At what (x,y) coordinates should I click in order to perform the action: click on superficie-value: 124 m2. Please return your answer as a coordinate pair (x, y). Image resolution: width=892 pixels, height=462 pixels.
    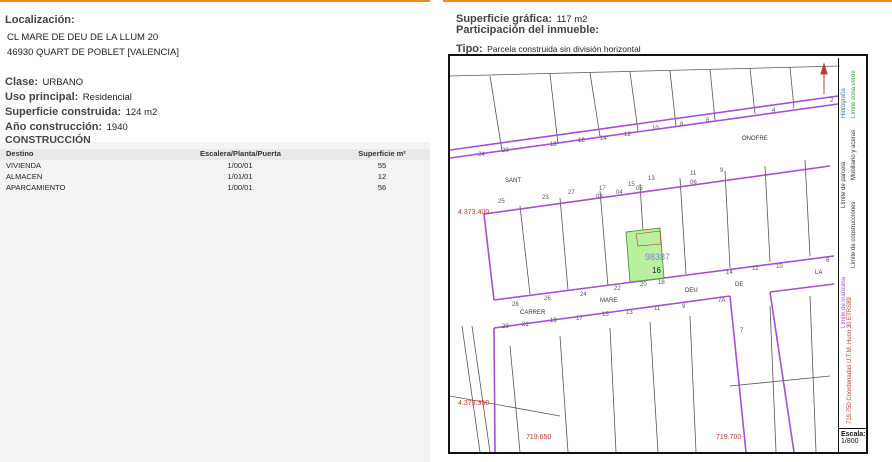
    Looking at the image, I should click on (141, 112).